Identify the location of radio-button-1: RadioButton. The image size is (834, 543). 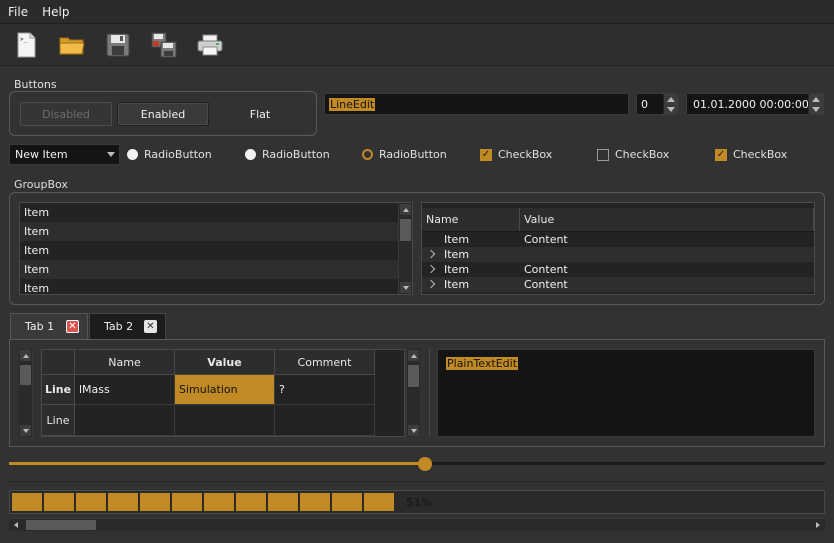
(169, 154).